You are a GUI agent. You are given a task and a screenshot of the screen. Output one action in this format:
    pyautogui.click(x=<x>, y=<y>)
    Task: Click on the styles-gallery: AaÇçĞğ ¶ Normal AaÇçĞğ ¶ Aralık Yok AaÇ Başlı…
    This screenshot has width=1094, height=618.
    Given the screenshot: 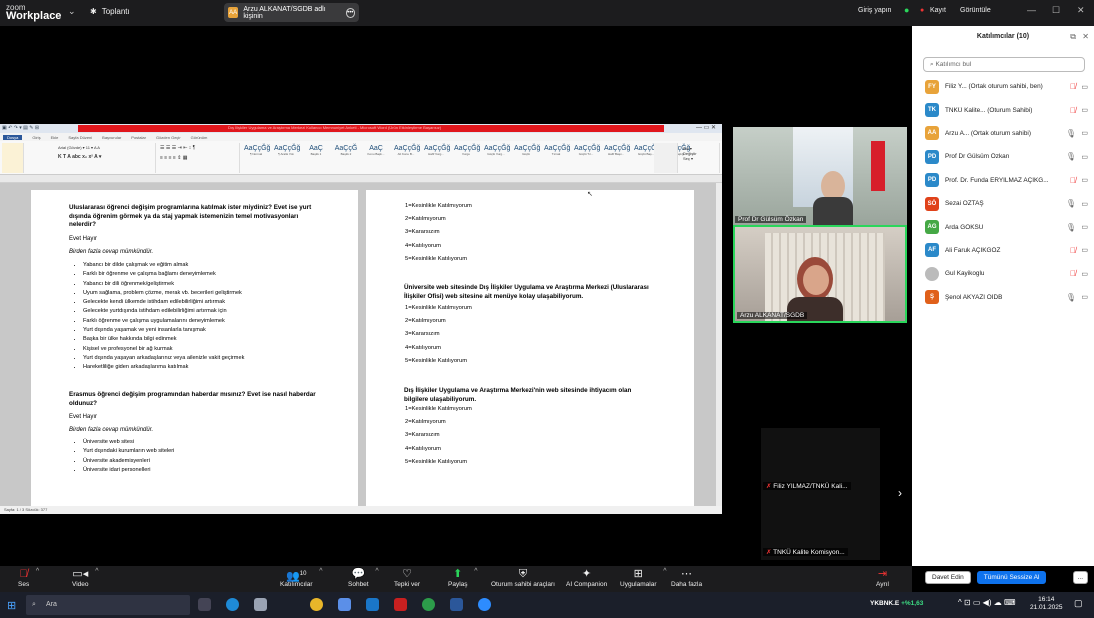 What is the action you would take?
    pyautogui.click(x=467, y=150)
    